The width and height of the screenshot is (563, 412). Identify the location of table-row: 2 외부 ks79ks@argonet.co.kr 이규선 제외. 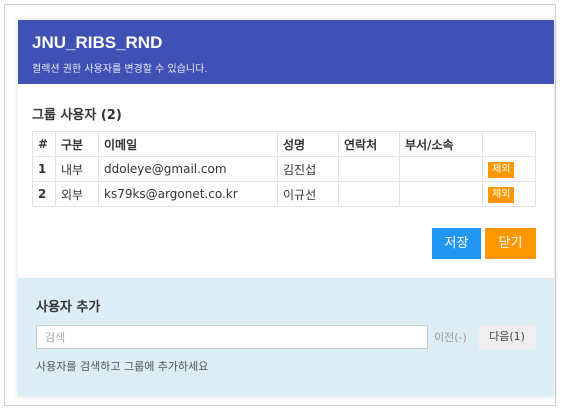
(284, 194).